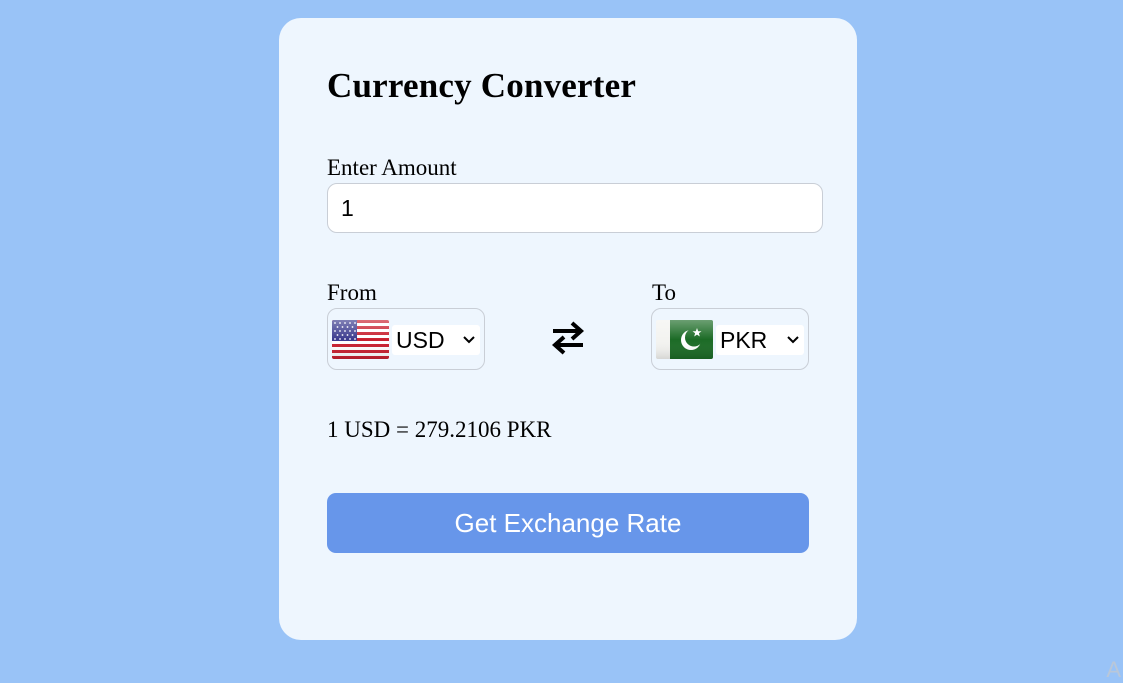 Image resolution: width=1123 pixels, height=683 pixels. Describe the element at coordinates (568, 338) in the screenshot. I see `swap-arrows-icon` at that location.